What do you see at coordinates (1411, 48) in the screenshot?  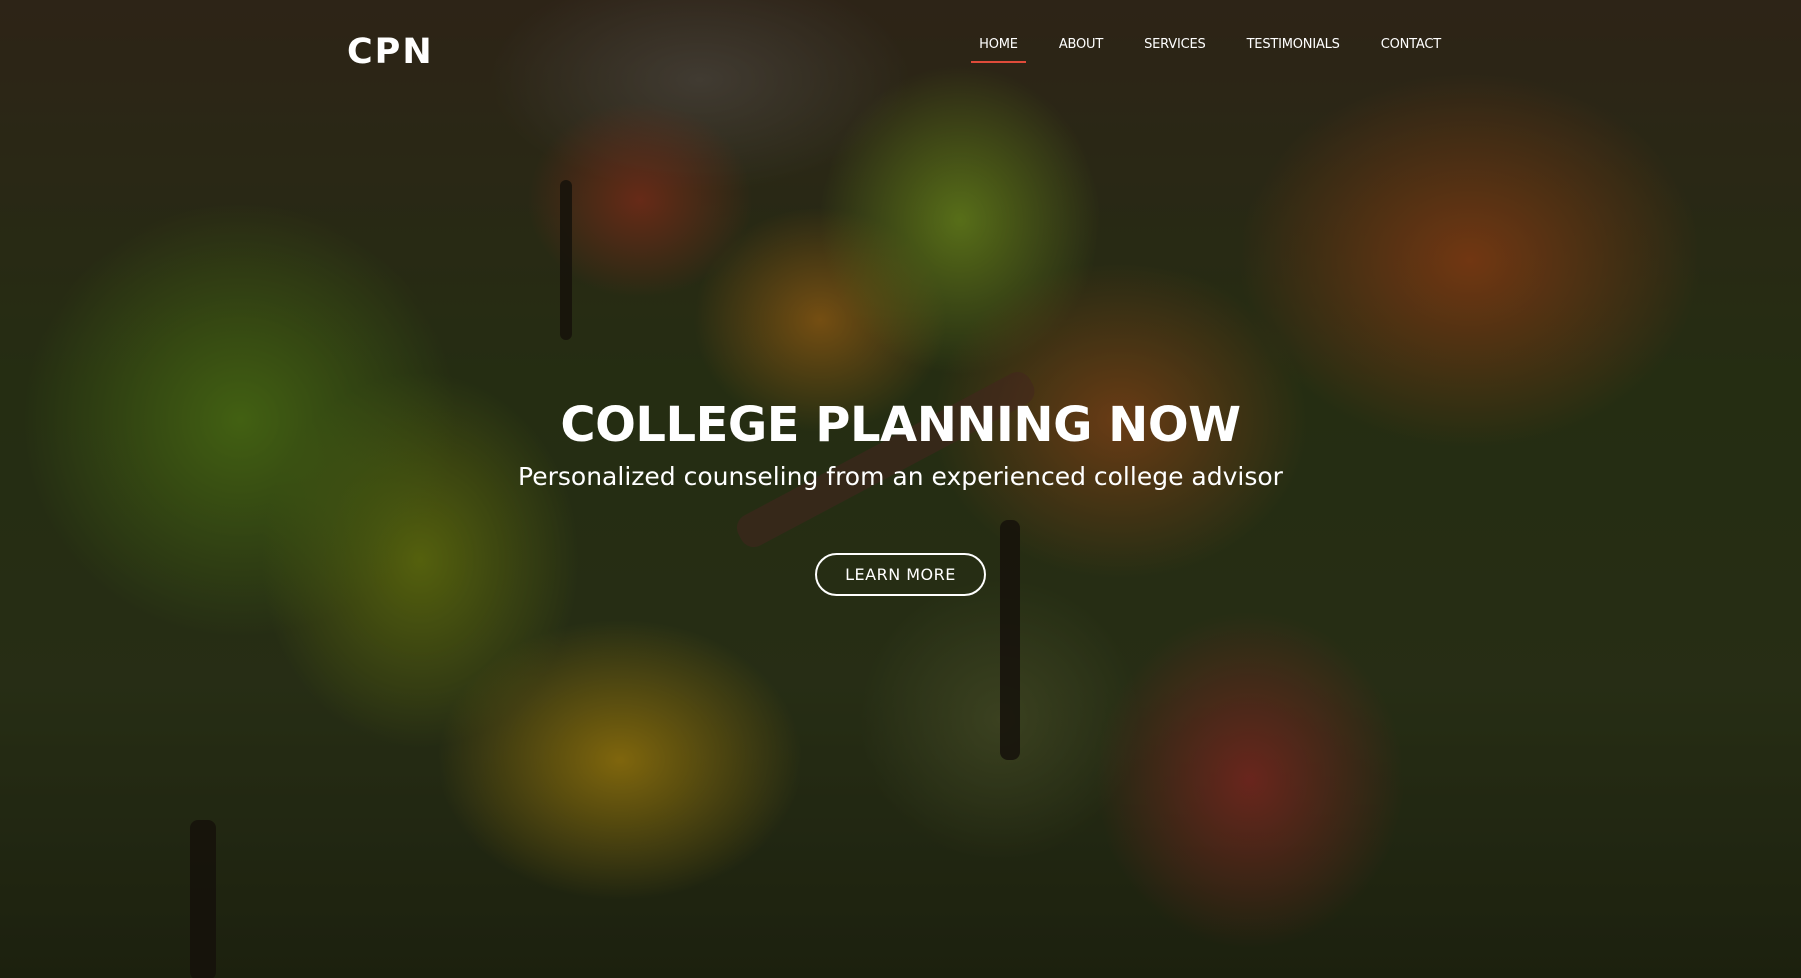 I see `nav-item-contact: CONTACT` at bounding box center [1411, 48].